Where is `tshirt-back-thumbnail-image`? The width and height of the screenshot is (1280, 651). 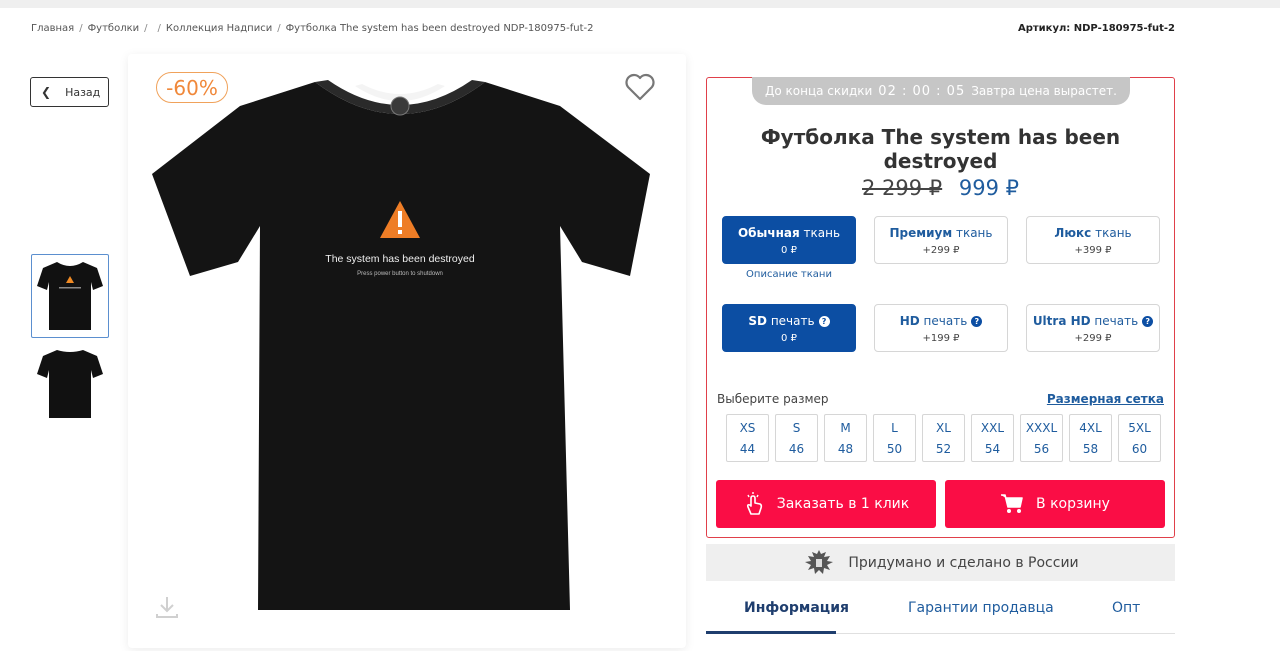
tshirt-back-thumbnail-image is located at coordinates (70, 384).